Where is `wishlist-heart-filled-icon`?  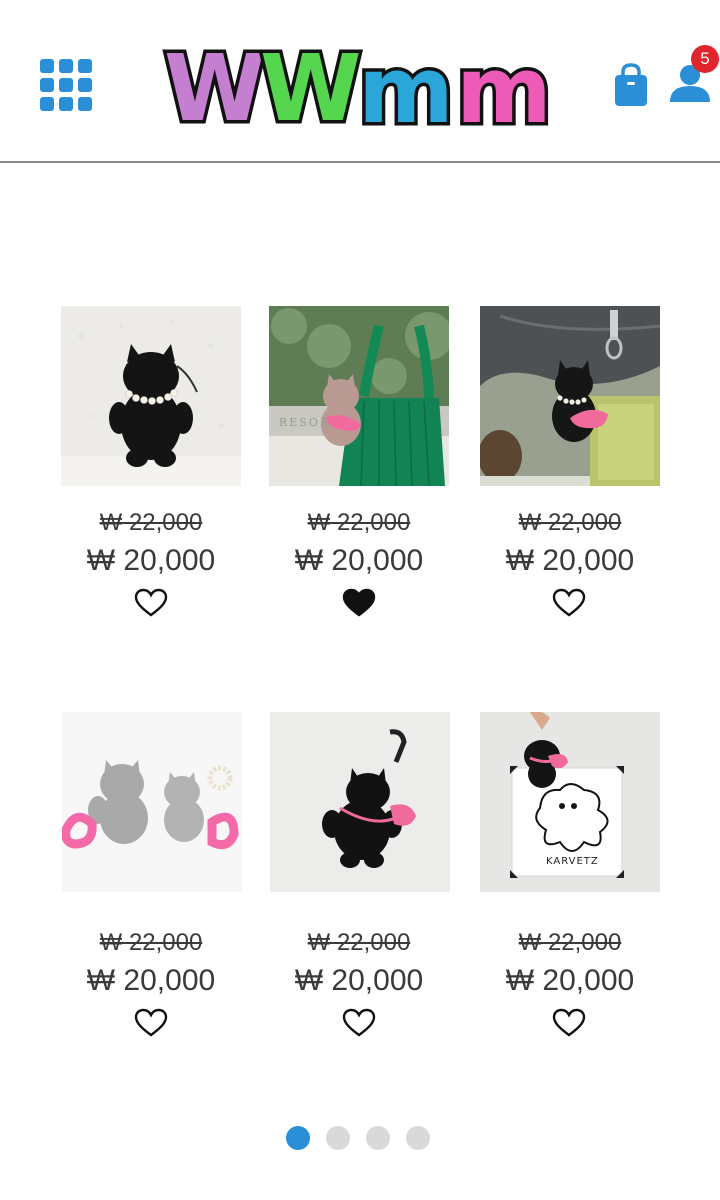 wishlist-heart-filled-icon is located at coordinates (359, 603).